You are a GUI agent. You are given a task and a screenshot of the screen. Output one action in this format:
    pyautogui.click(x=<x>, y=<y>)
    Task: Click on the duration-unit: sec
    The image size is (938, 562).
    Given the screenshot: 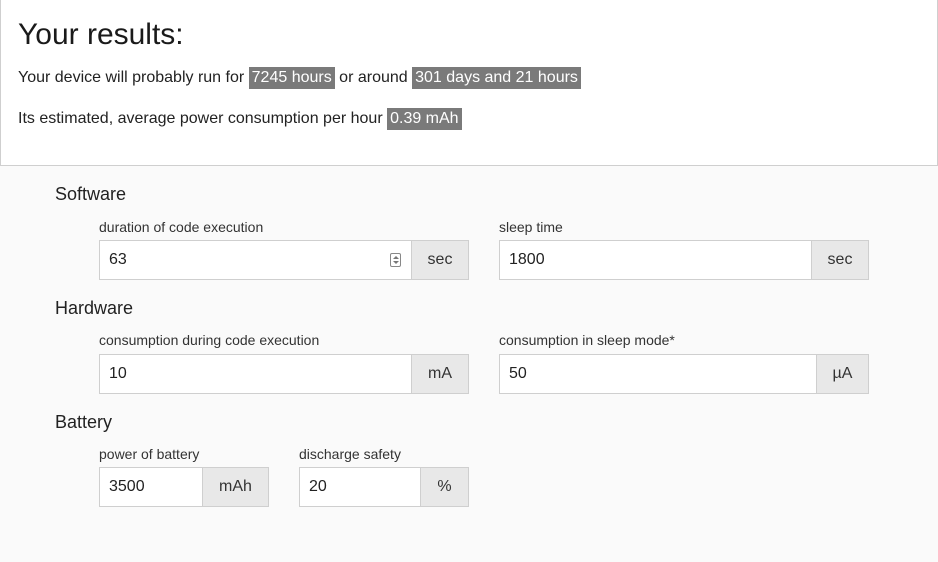 What is the action you would take?
    pyautogui.click(x=439, y=260)
    